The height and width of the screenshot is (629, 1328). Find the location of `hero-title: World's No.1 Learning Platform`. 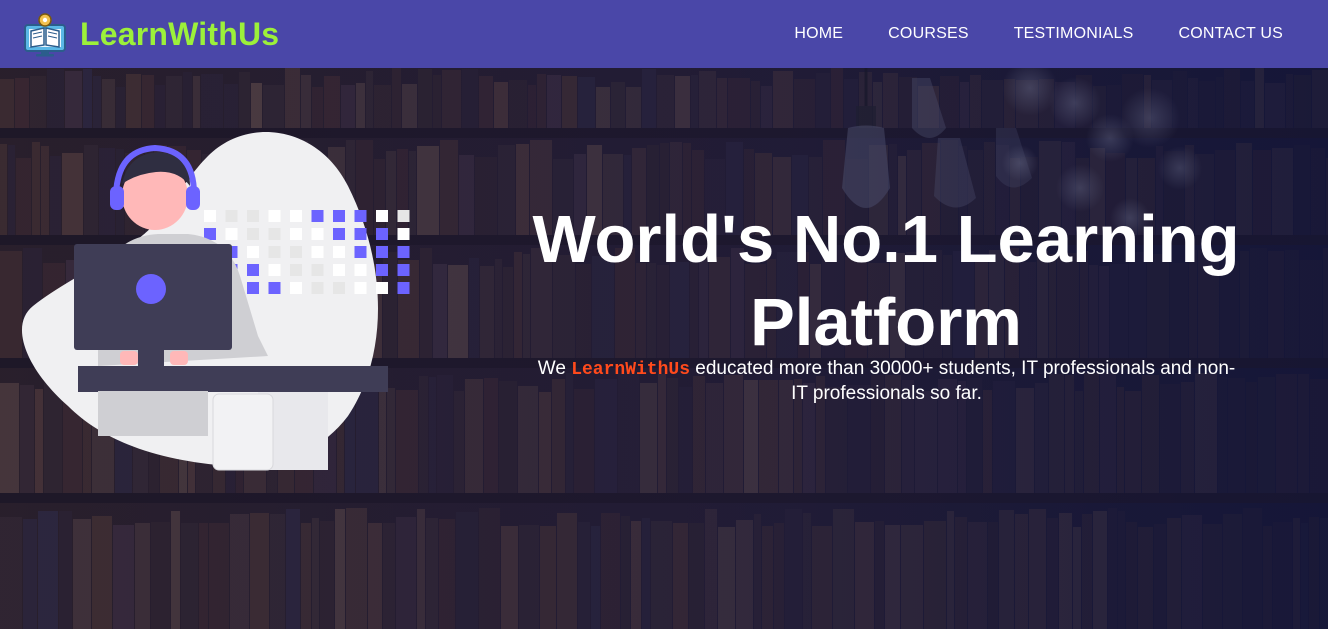

hero-title: World's No.1 Learning Platform is located at coordinates (886, 281).